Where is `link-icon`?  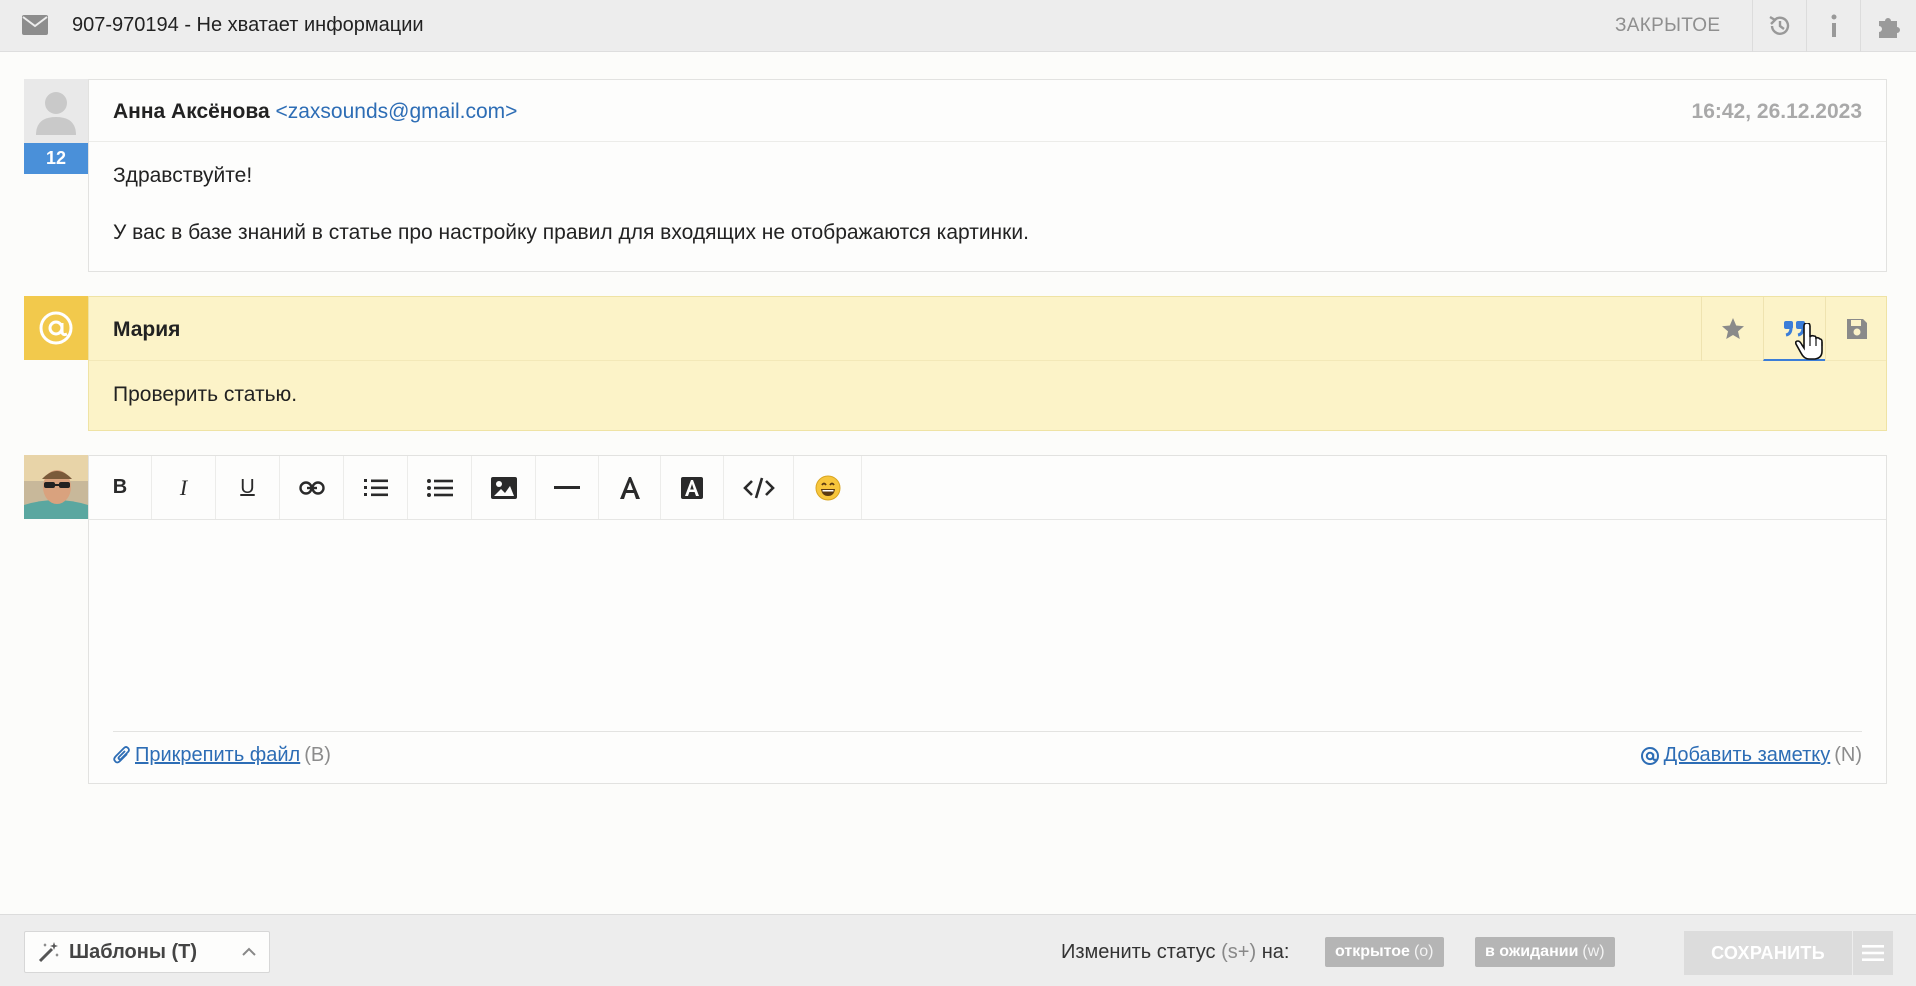 link-icon is located at coordinates (311, 487).